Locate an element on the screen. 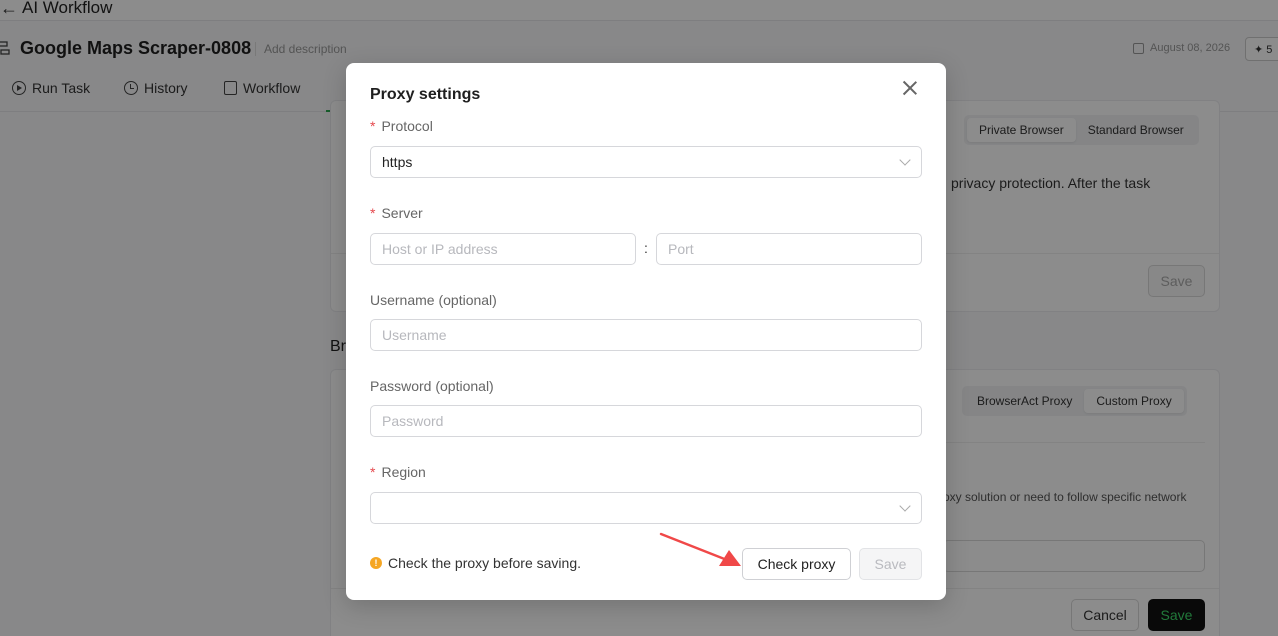 The width and height of the screenshot is (1278, 636). host-field is located at coordinates (503, 249).